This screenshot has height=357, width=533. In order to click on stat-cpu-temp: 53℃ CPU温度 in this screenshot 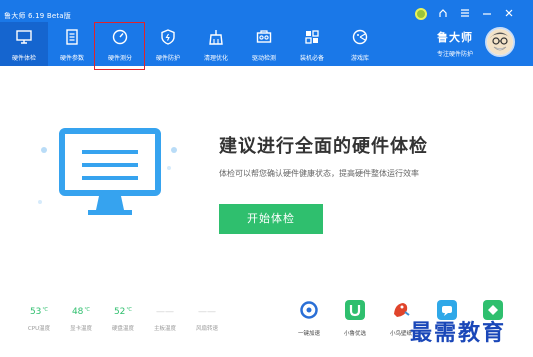, I will do `click(39, 319)`.